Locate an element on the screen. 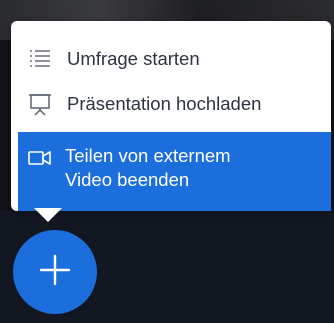 Image resolution: width=334 pixels, height=323 pixels. menu-item-upload-presentation: Präsentation hochladen is located at coordinates (174, 104).